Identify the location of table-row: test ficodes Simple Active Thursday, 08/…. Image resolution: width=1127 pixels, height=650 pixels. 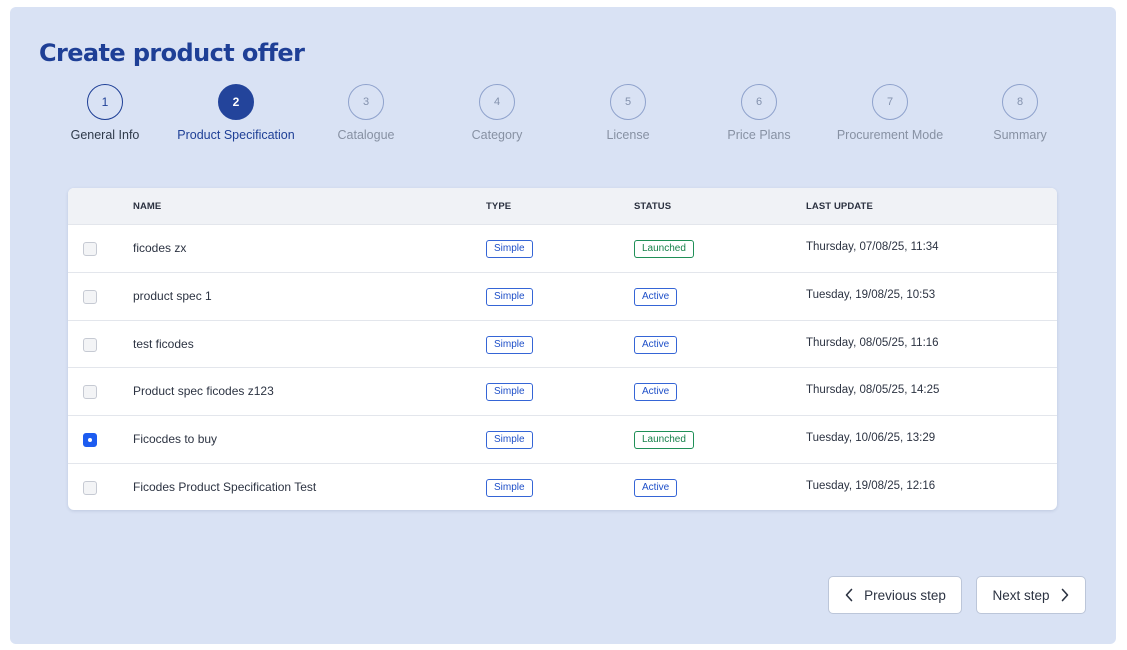
(562, 343).